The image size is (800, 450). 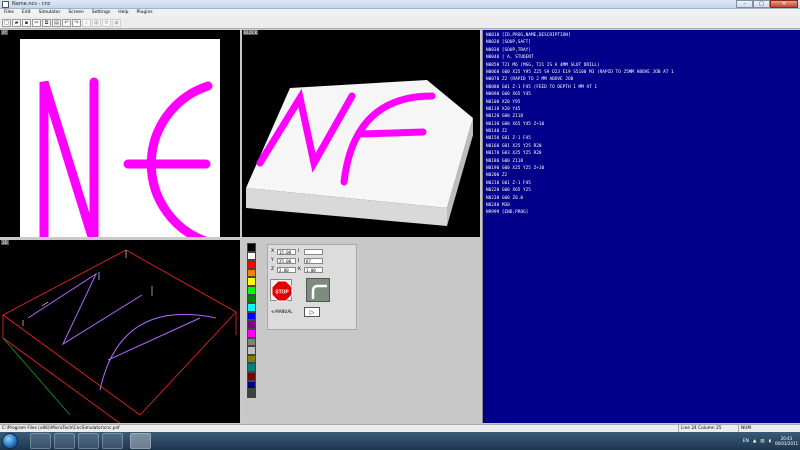 What do you see at coordinates (64, 441) in the screenshot?
I see `taskbar-chrome-icon` at bounding box center [64, 441].